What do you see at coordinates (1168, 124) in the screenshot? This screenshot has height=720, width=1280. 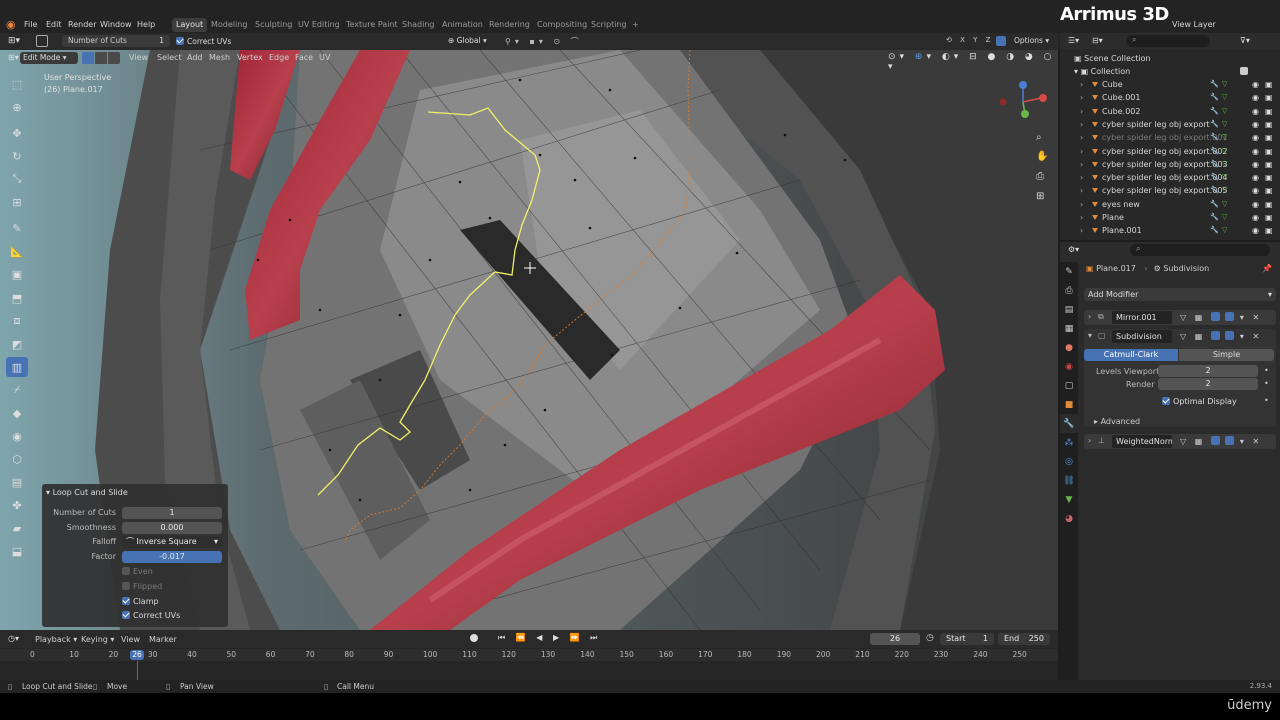 I see `outliner-item: › cyber spider leg obj export 🔧 ▽ ◉ ▣` at bounding box center [1168, 124].